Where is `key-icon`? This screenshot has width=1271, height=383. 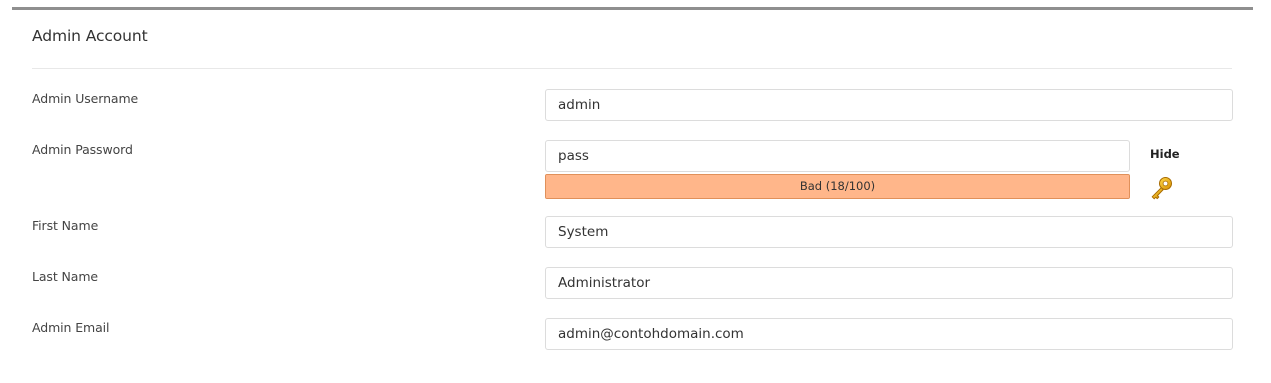 key-icon is located at coordinates (1162, 188).